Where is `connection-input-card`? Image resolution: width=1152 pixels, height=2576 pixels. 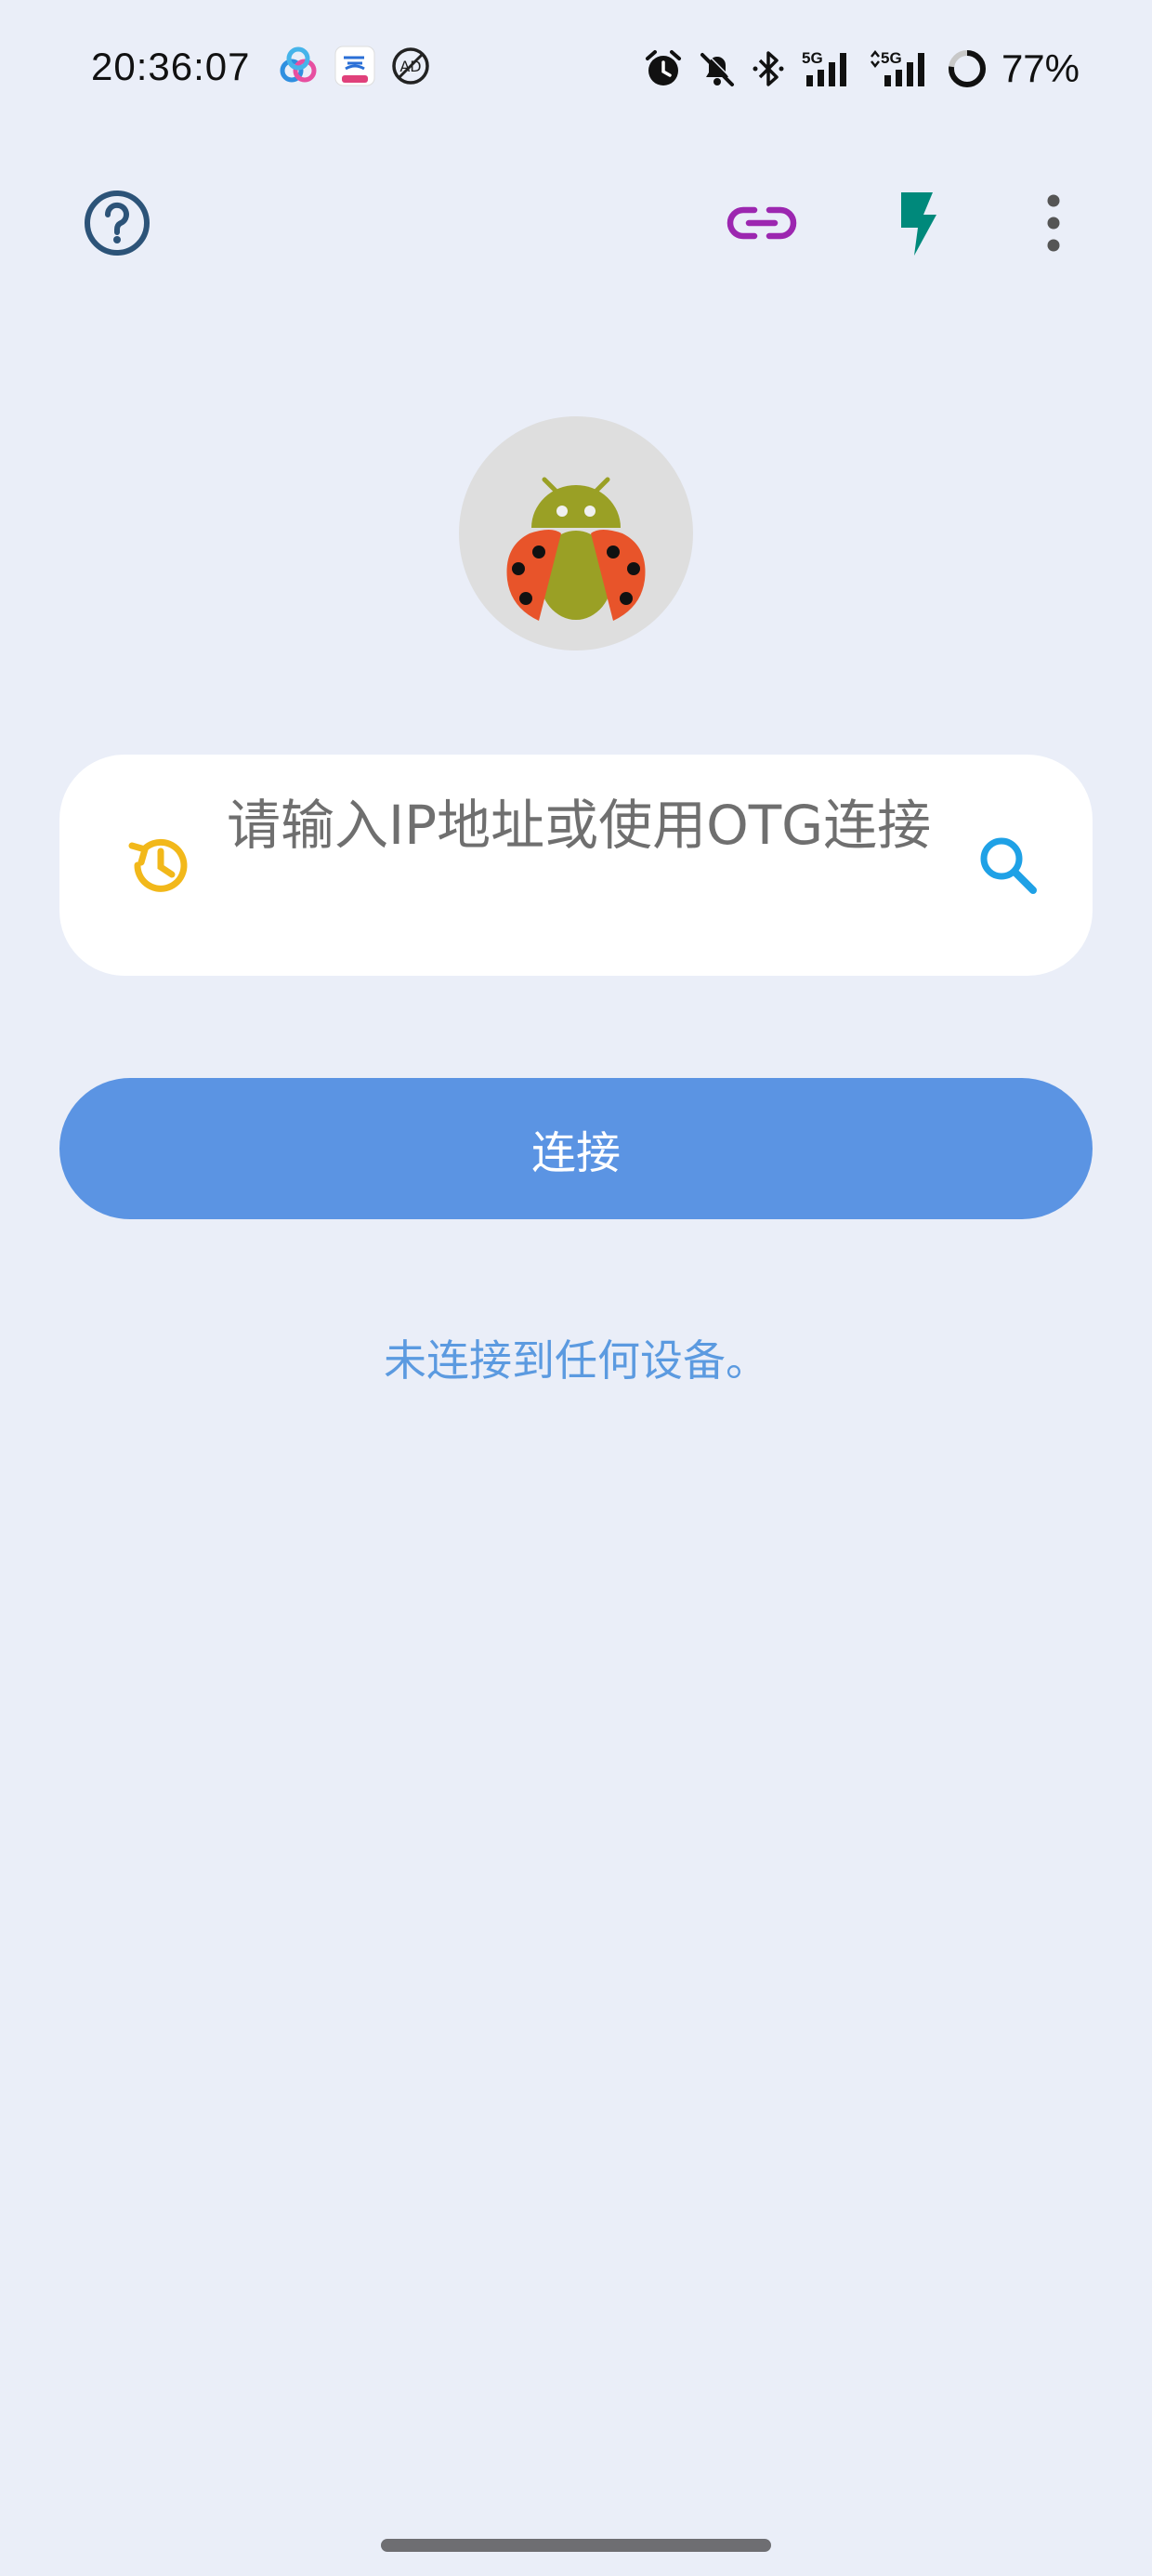
connection-input-card is located at coordinates (576, 865).